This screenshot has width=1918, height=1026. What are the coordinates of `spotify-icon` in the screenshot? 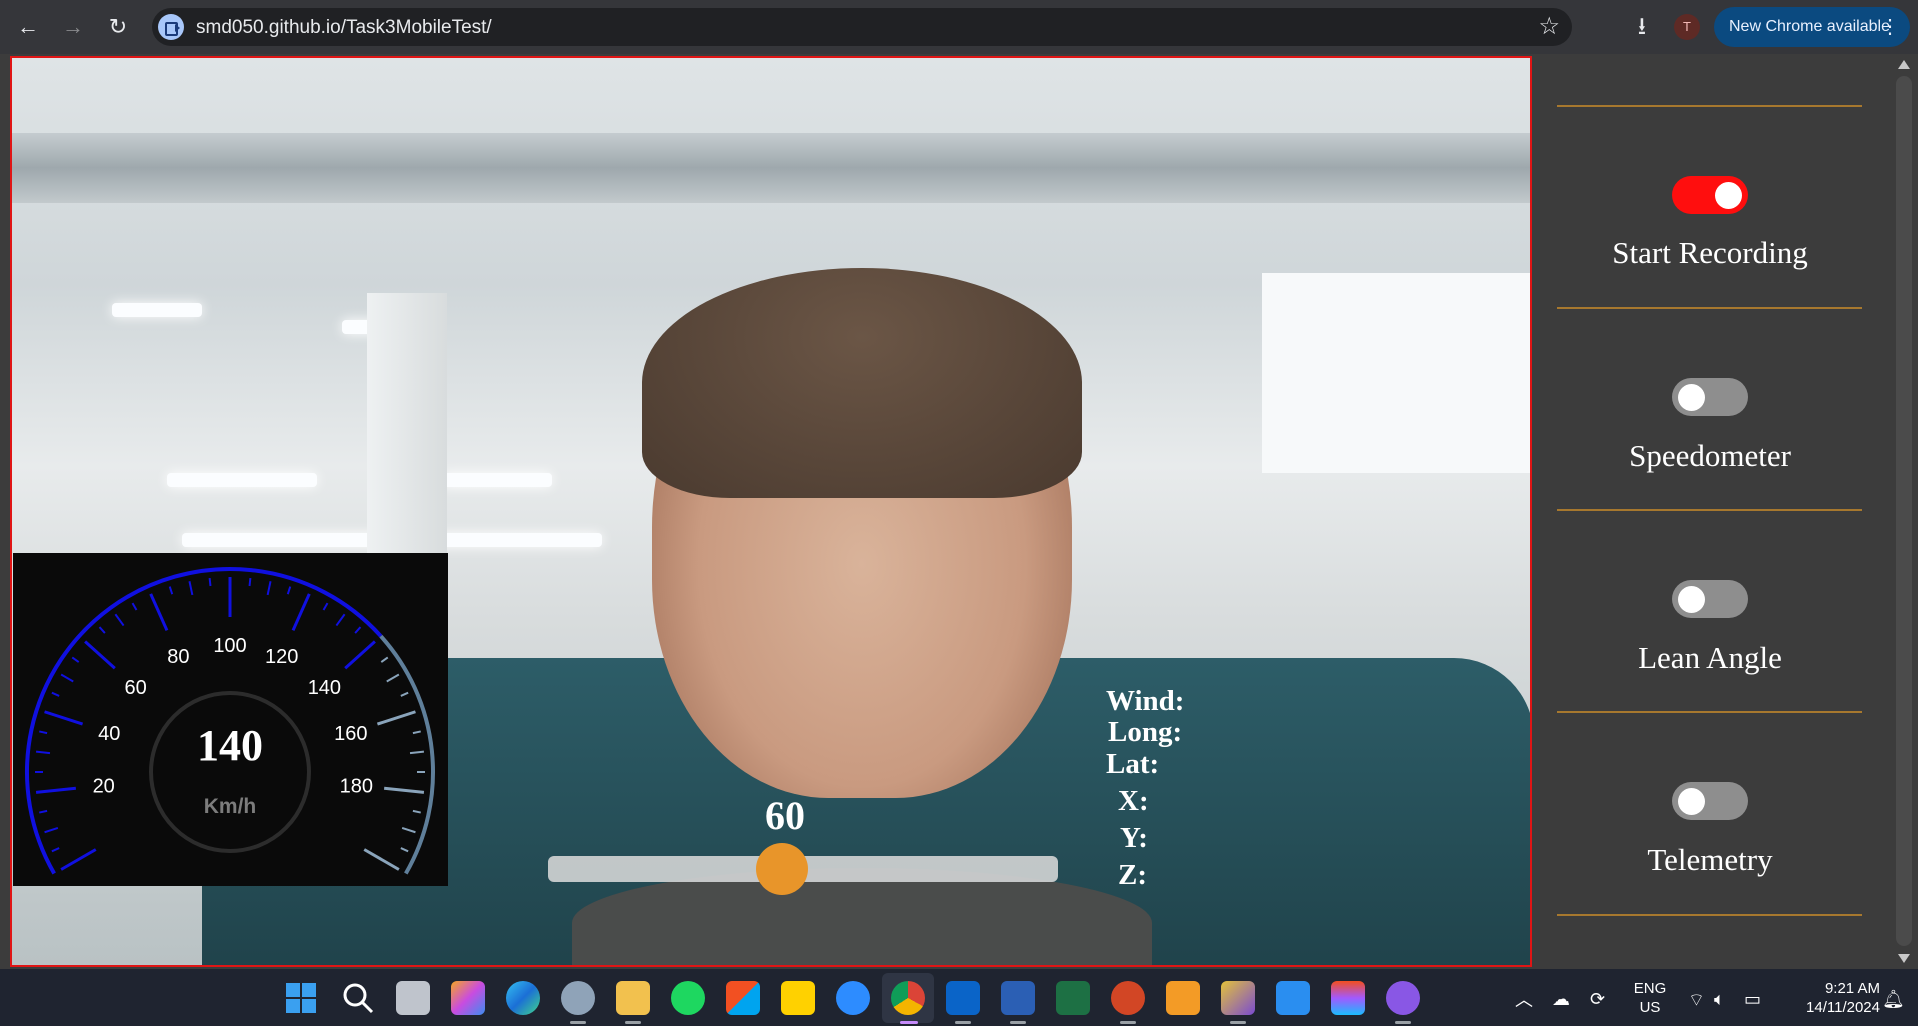 It's located at (688, 998).